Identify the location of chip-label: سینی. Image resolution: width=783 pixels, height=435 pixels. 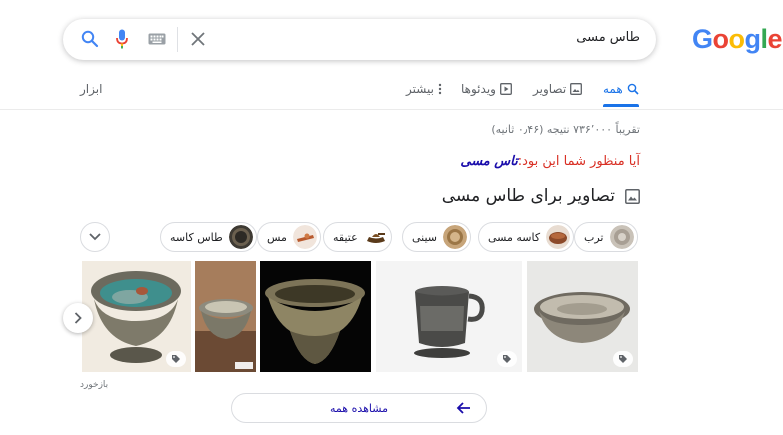
(425, 237).